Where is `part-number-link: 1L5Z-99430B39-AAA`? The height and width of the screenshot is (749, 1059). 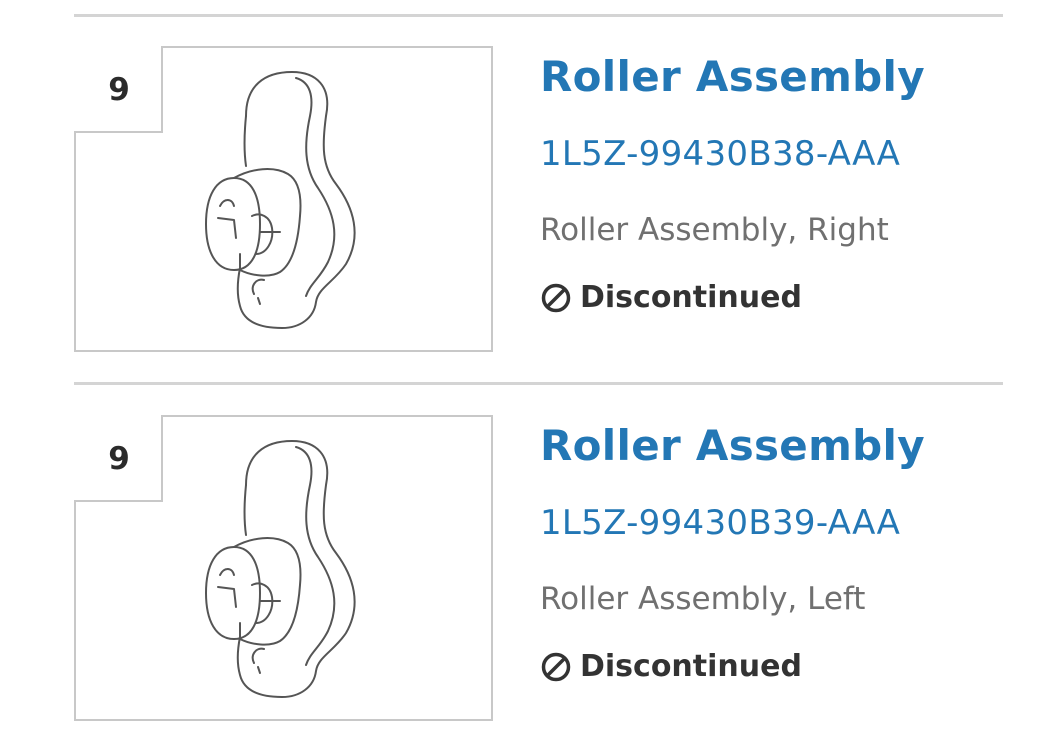 part-number-link: 1L5Z-99430B39-AAA is located at coordinates (720, 523).